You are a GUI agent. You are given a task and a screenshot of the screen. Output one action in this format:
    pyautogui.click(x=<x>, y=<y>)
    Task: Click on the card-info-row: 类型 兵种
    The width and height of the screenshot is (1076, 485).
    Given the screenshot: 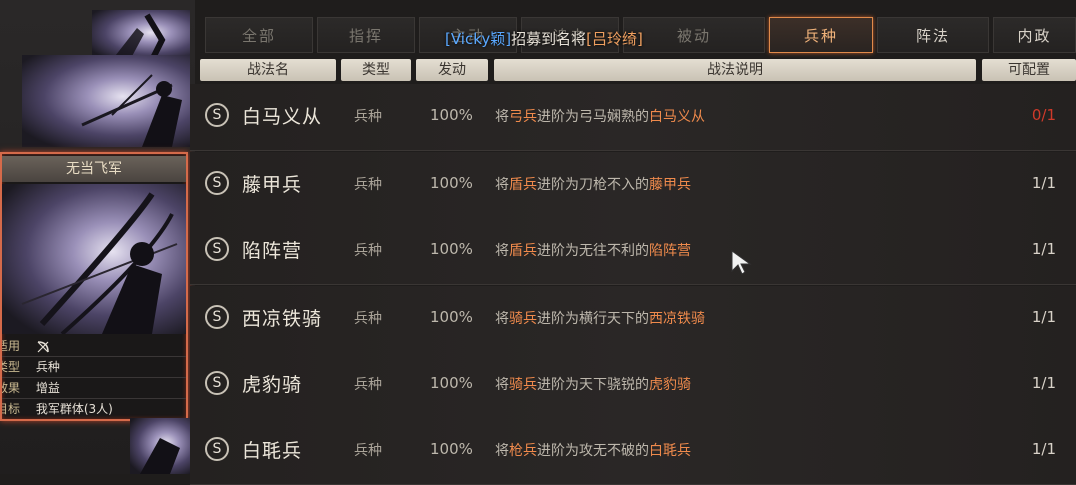 What is the action you would take?
    pyautogui.click(x=94, y=367)
    